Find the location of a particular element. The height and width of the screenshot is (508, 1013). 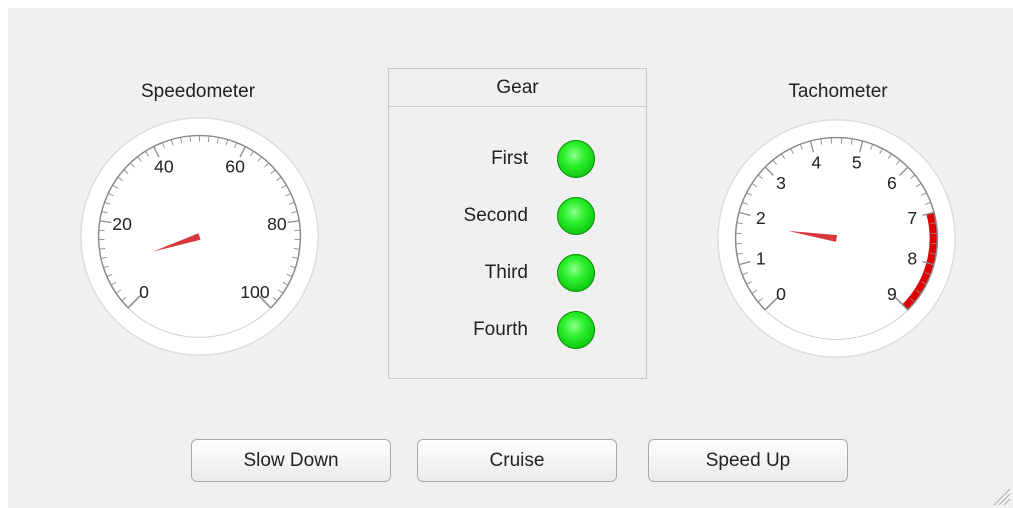

gear-row-second: Second is located at coordinates (518, 216).